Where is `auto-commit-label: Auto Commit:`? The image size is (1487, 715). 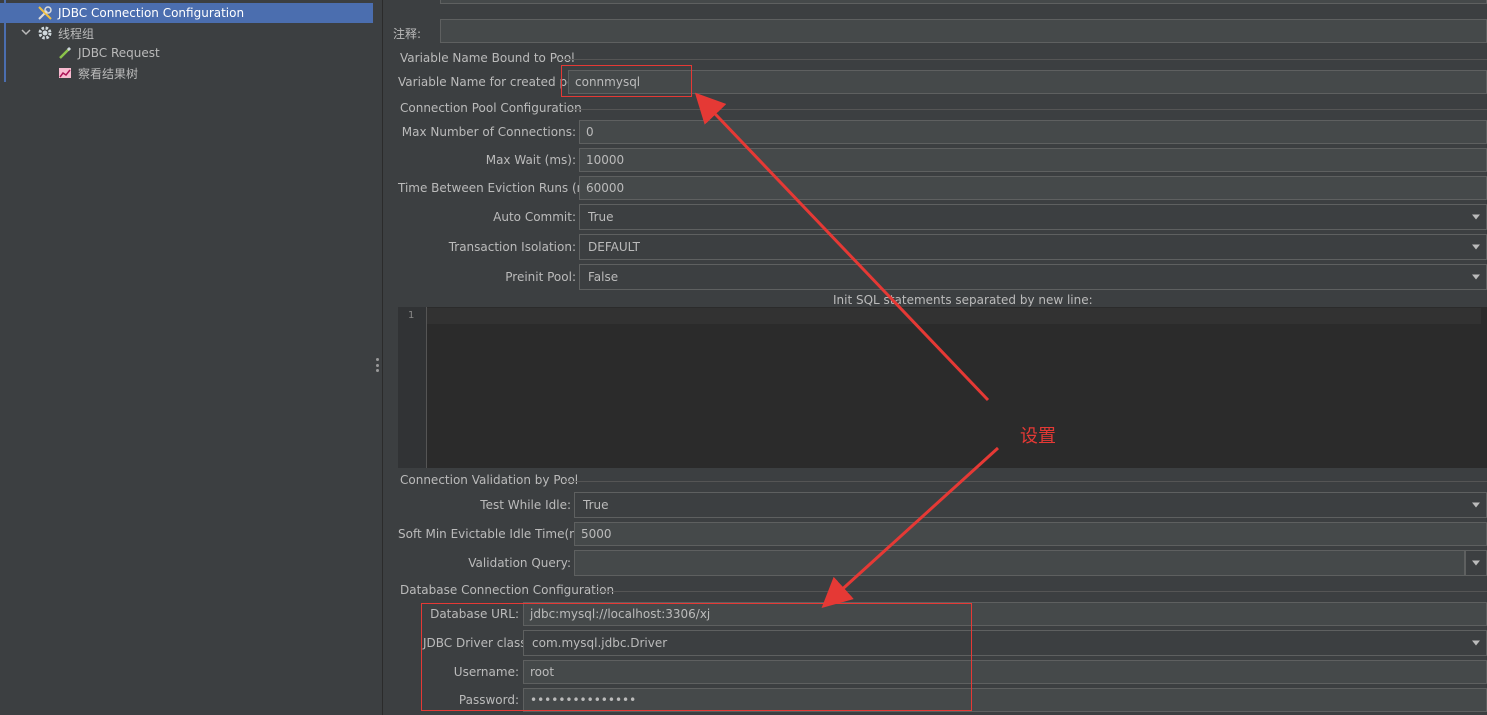
auto-commit-label: Auto Commit: is located at coordinates (534, 217).